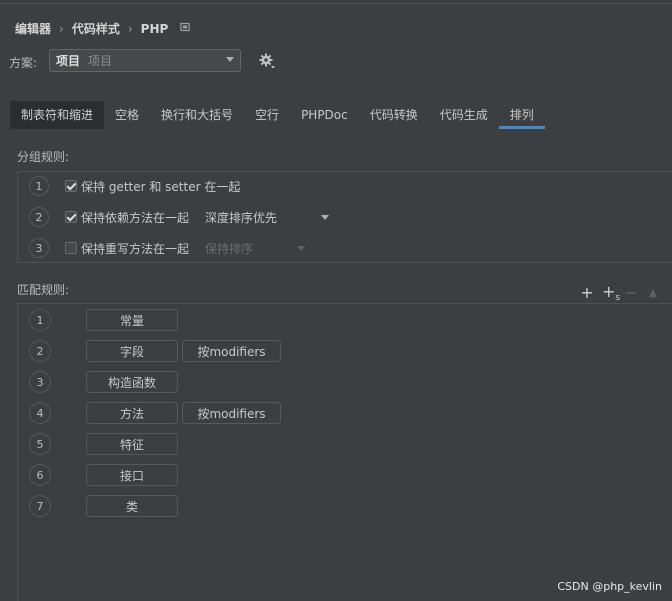 This screenshot has height=601, width=672. Describe the element at coordinates (40, 475) in the screenshot. I see `row-number: 6` at that location.